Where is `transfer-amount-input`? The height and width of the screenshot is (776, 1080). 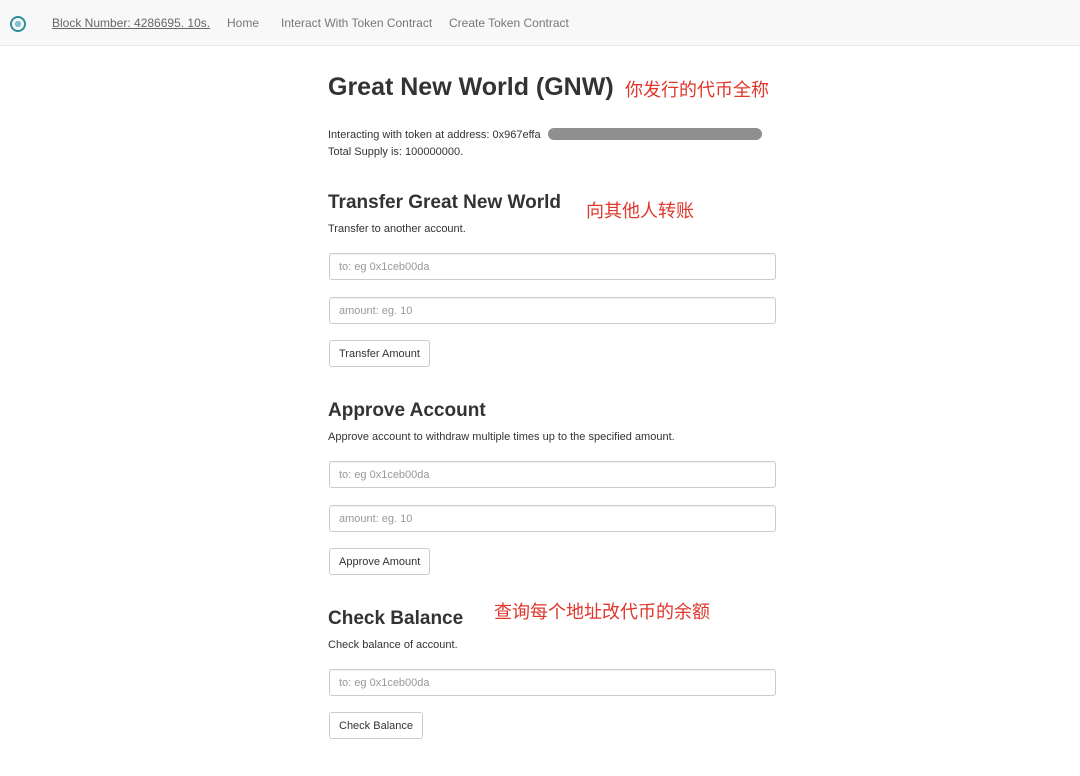
transfer-amount-input is located at coordinates (552, 310).